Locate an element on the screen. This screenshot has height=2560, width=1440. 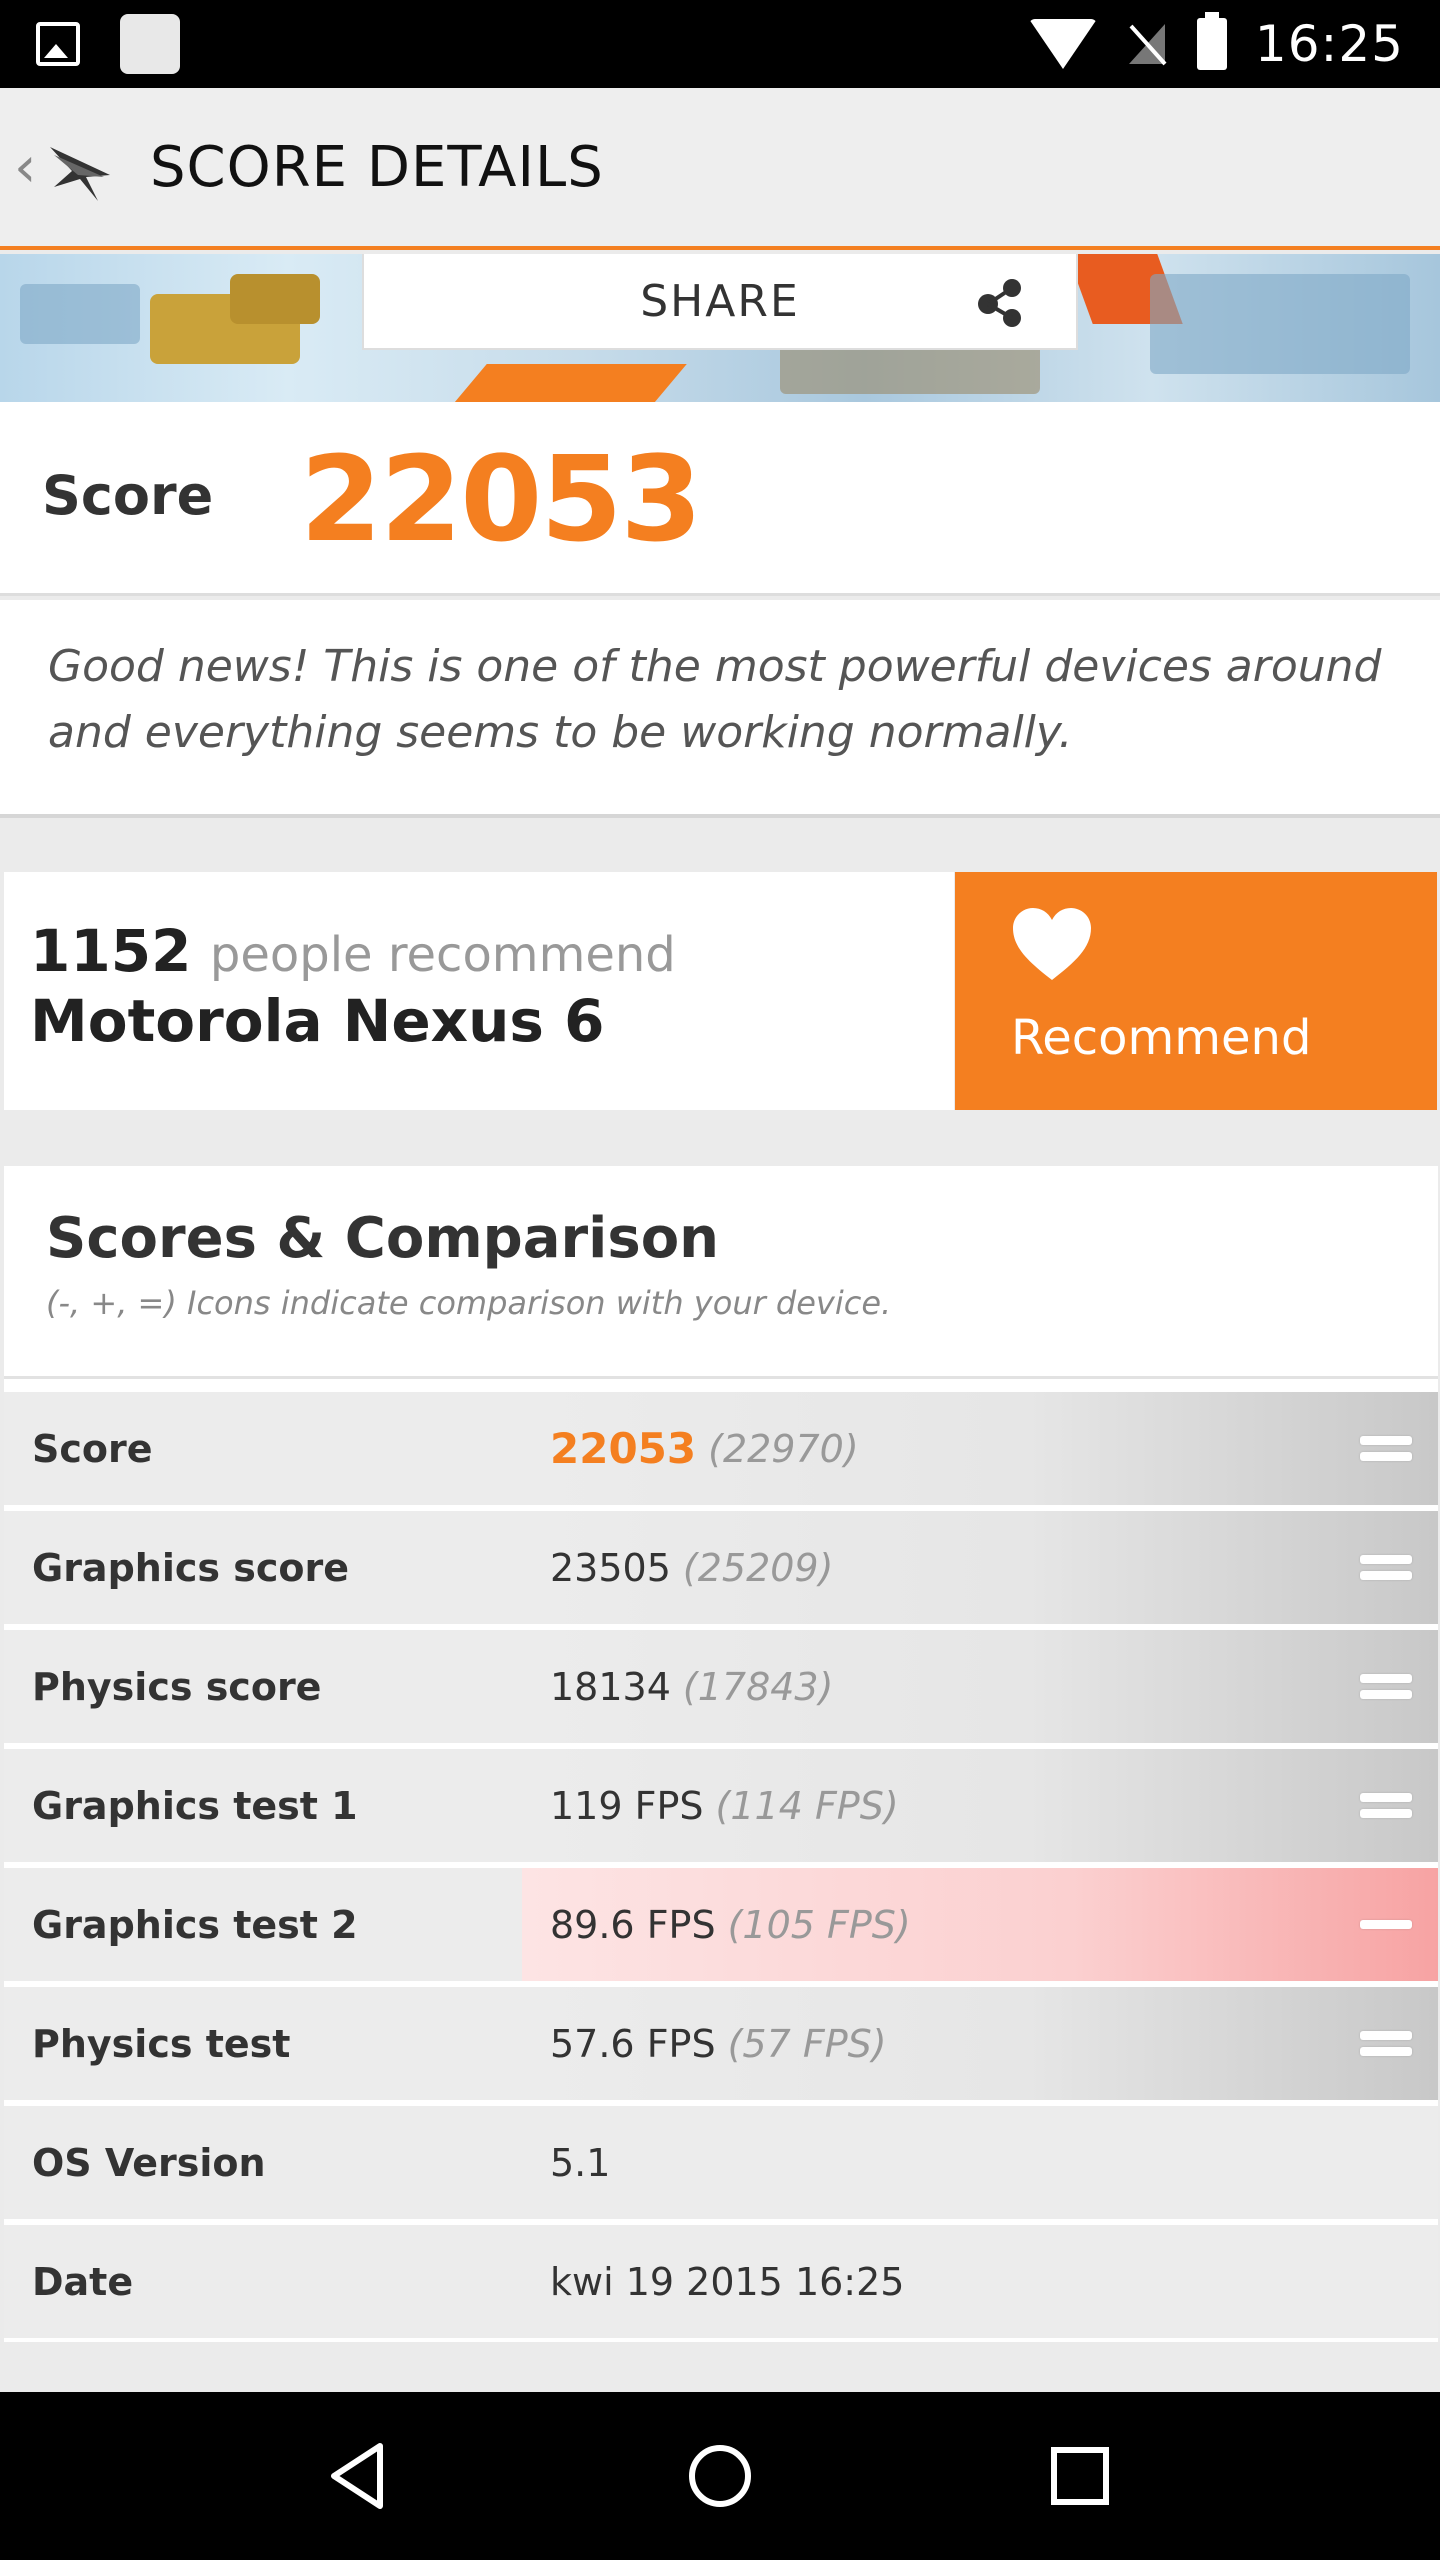
row-label: Graphics score is located at coordinates (263, 1567).